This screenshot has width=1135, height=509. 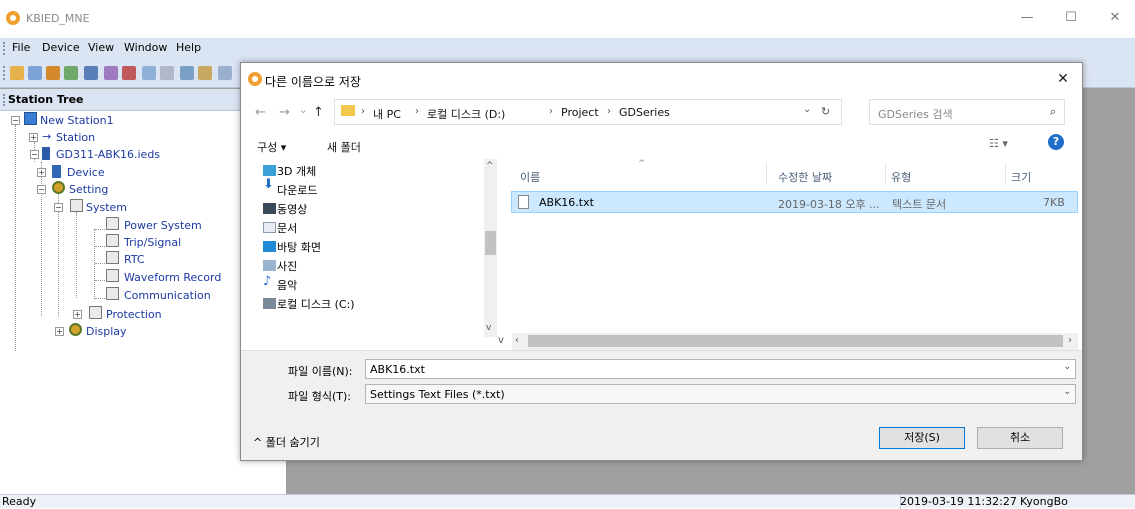 What do you see at coordinates (15, 120) in the screenshot?
I see `expand-root: −` at bounding box center [15, 120].